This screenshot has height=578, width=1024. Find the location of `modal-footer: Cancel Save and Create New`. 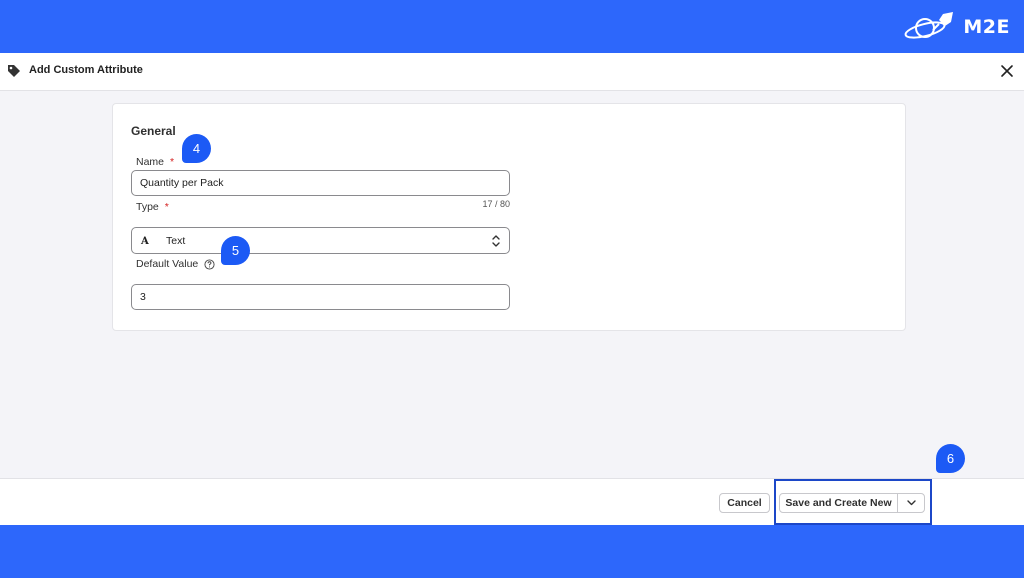

modal-footer: Cancel Save and Create New is located at coordinates (512, 501).